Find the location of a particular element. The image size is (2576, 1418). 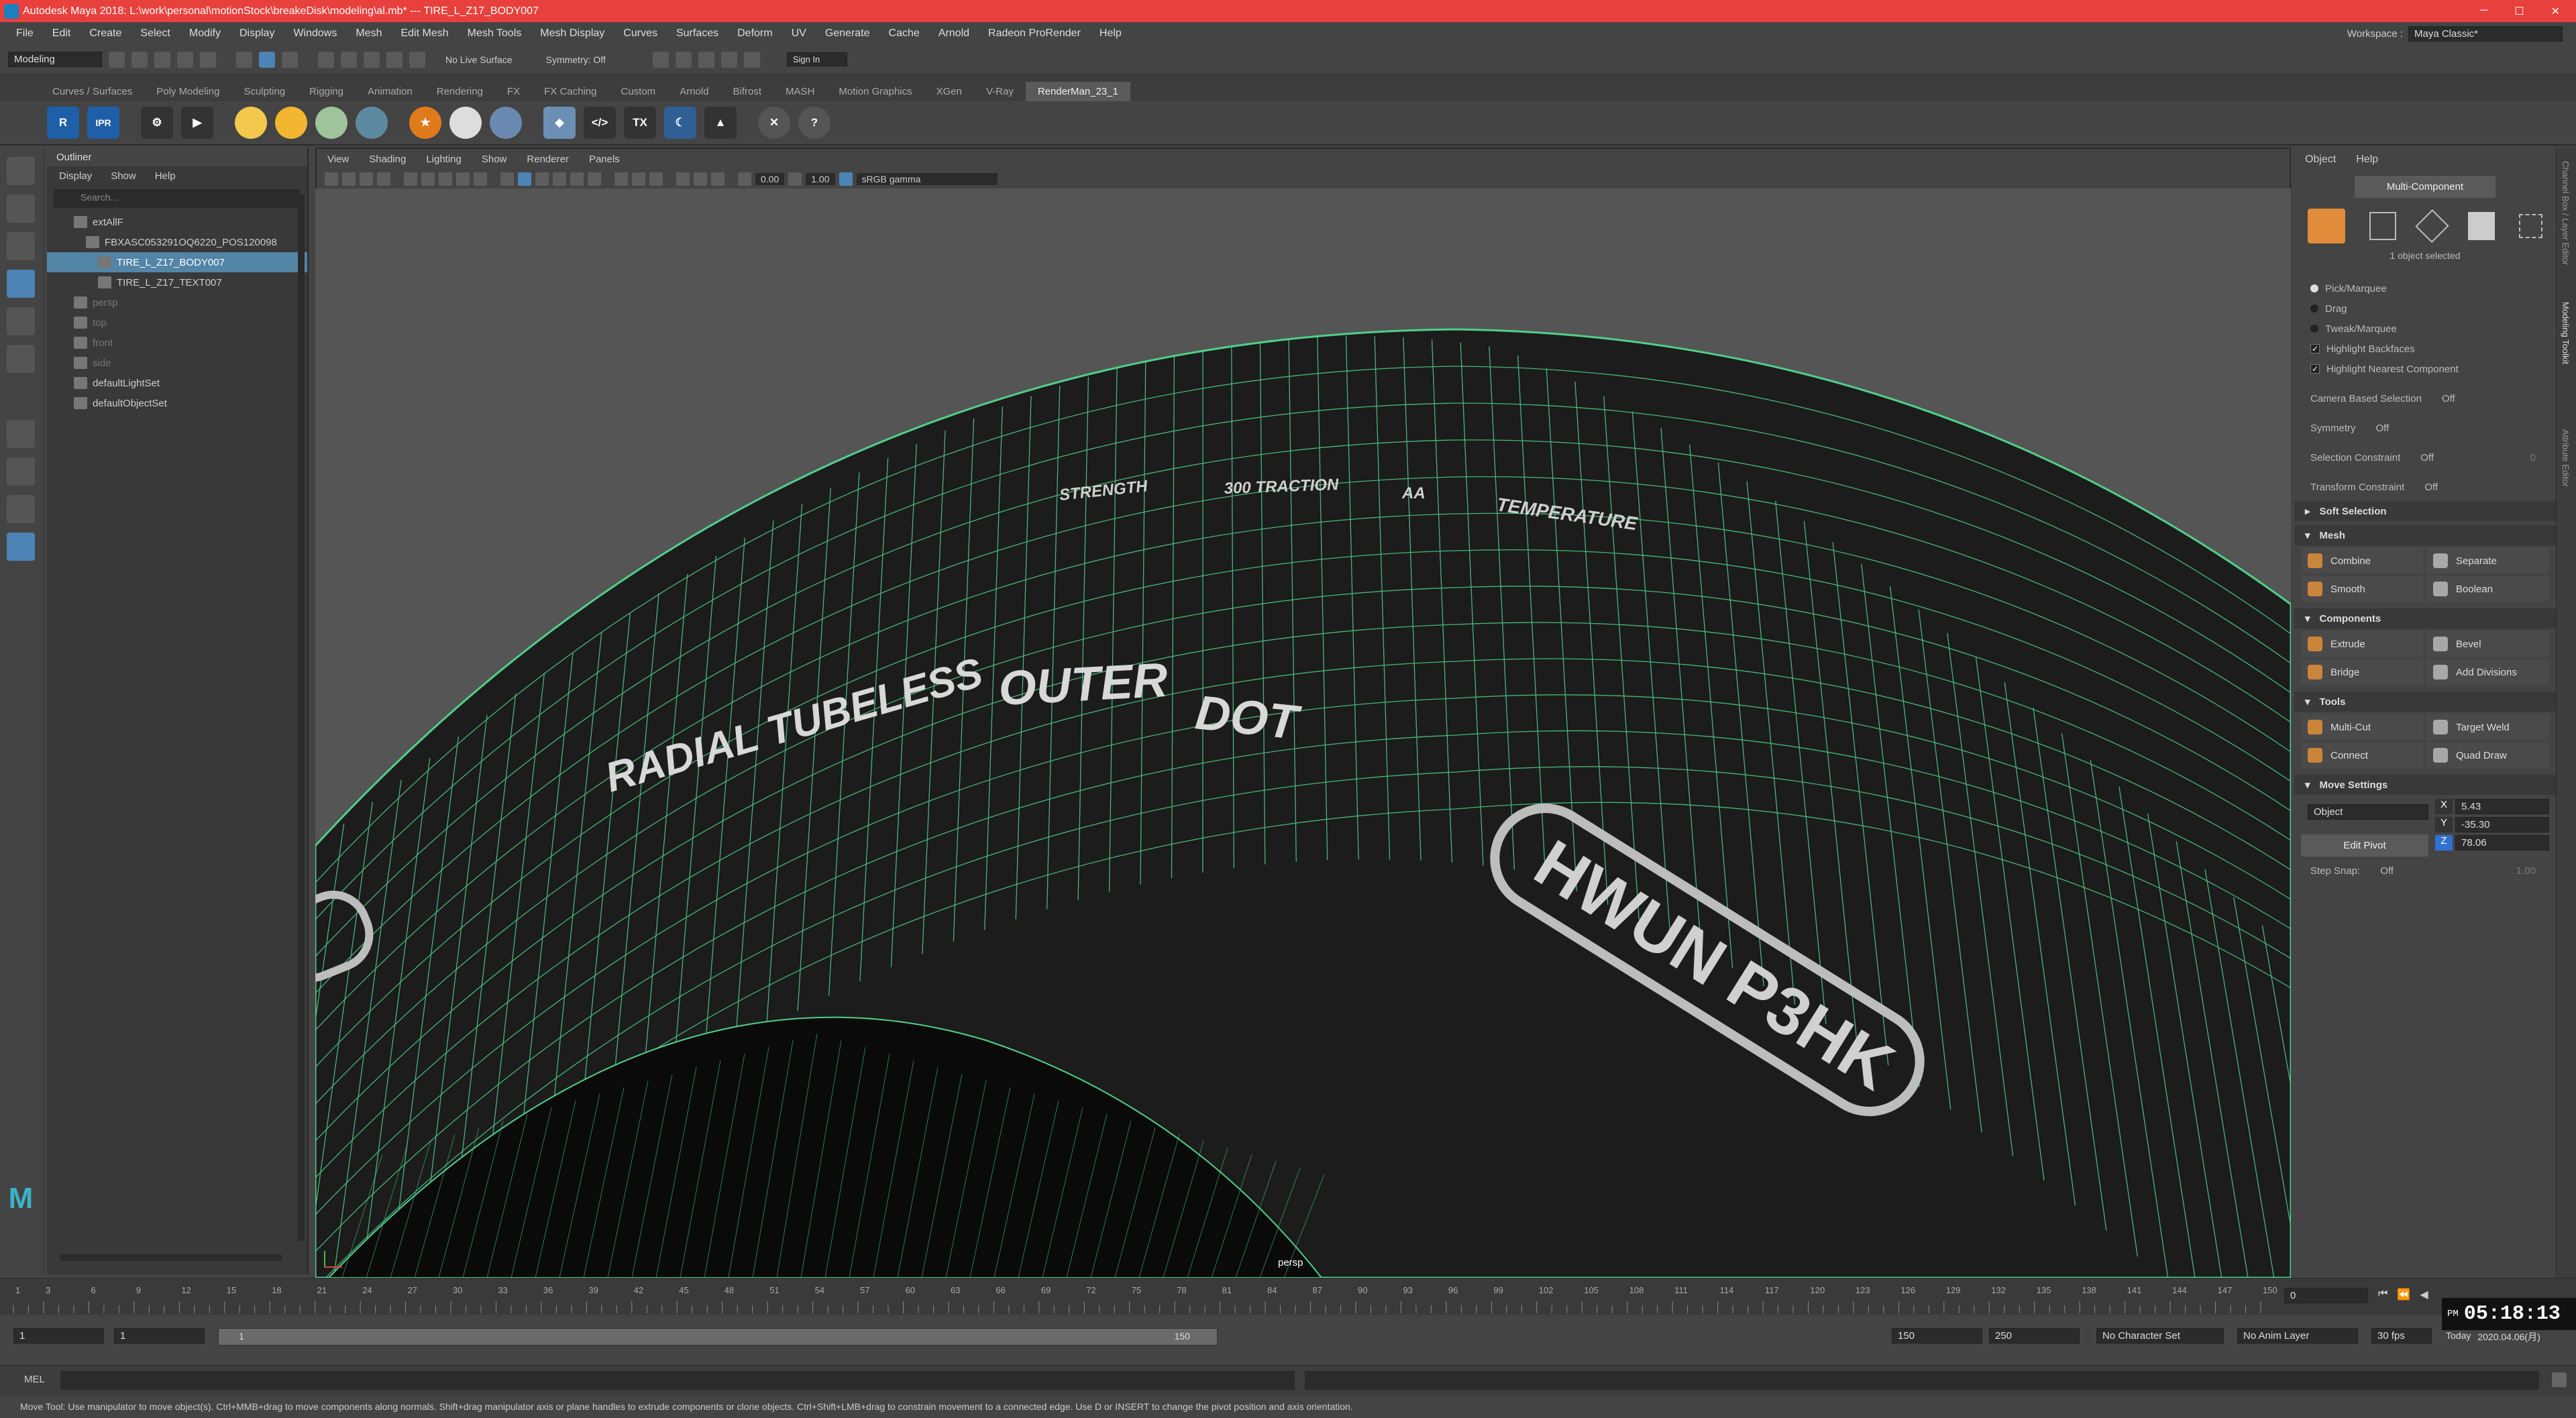

outliner-item: TIRE_L_Z17_TEXT007 is located at coordinates (177, 282).